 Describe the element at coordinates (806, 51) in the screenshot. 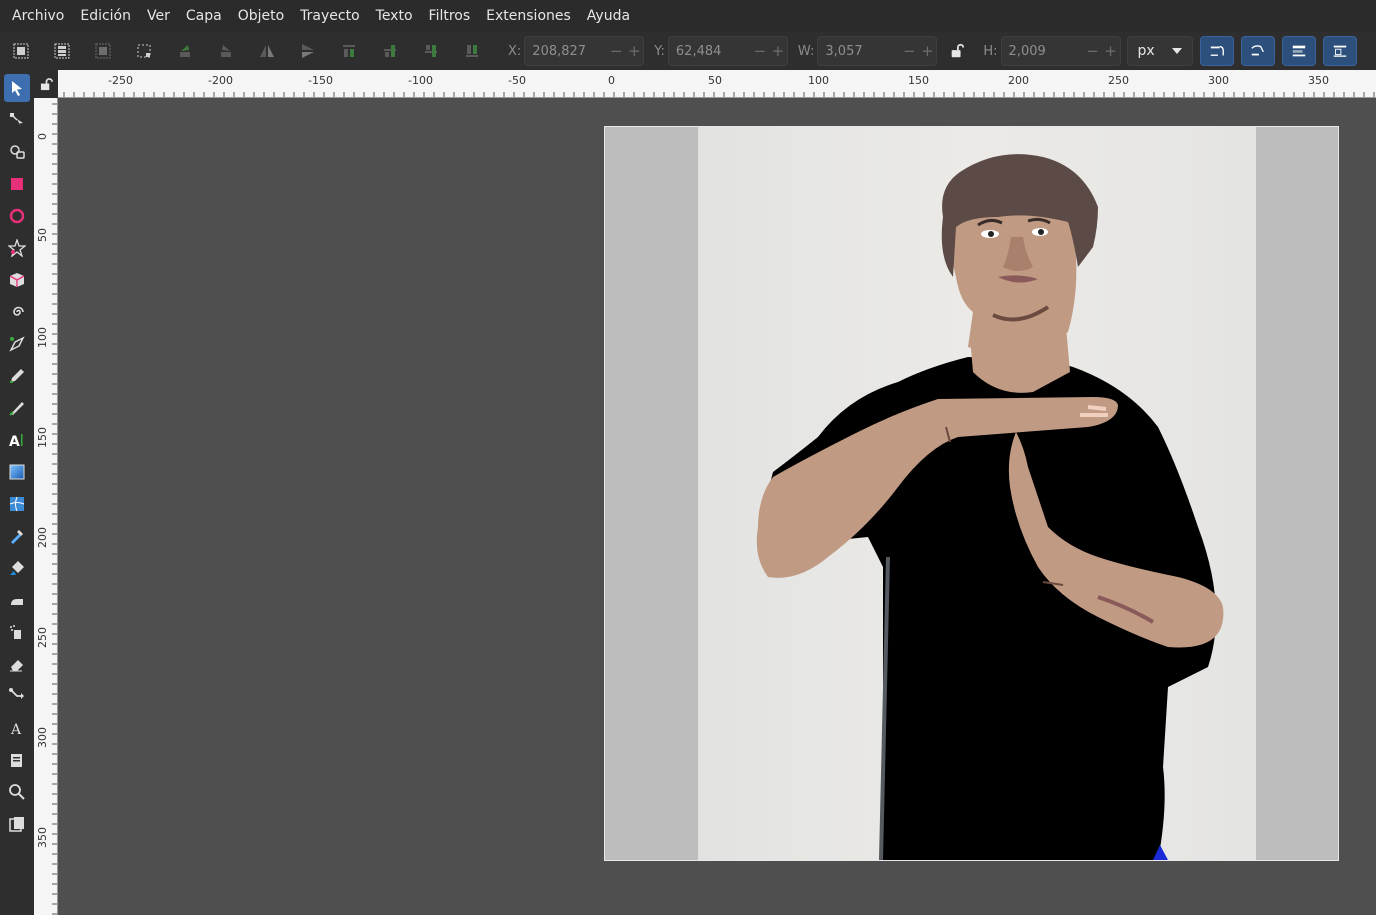

I see `w-label: W:` at that location.